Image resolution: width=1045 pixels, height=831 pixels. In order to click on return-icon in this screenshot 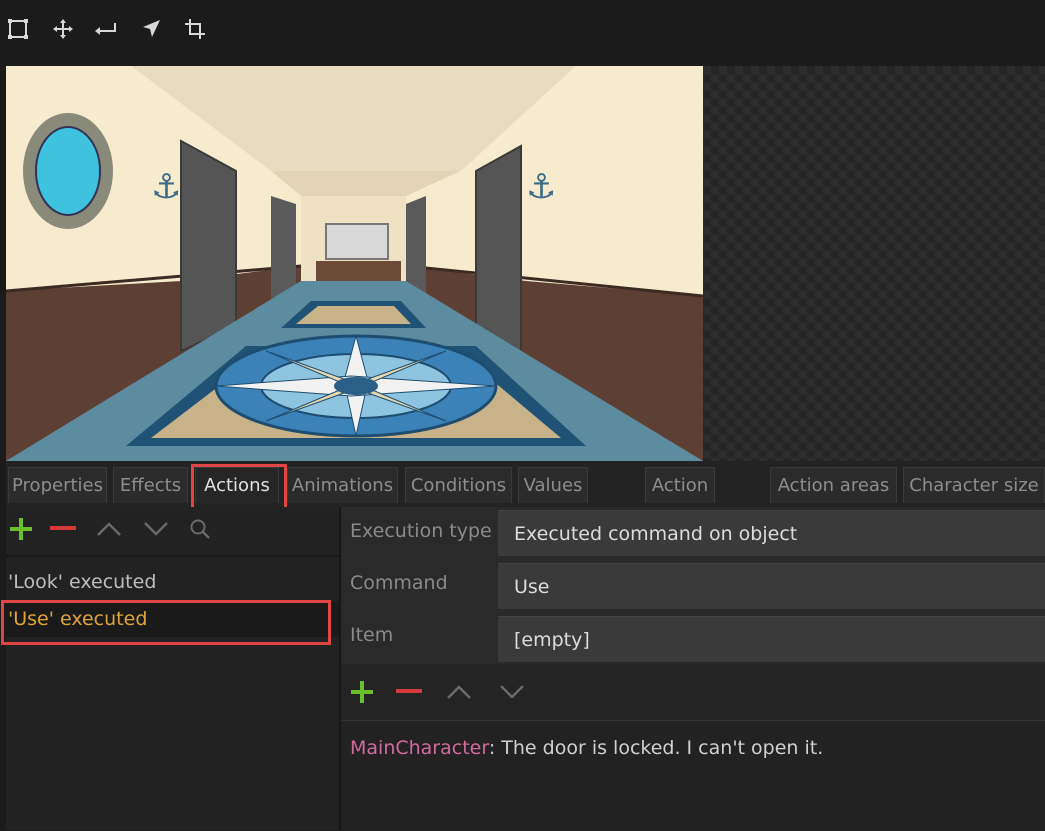, I will do `click(106, 29)`.